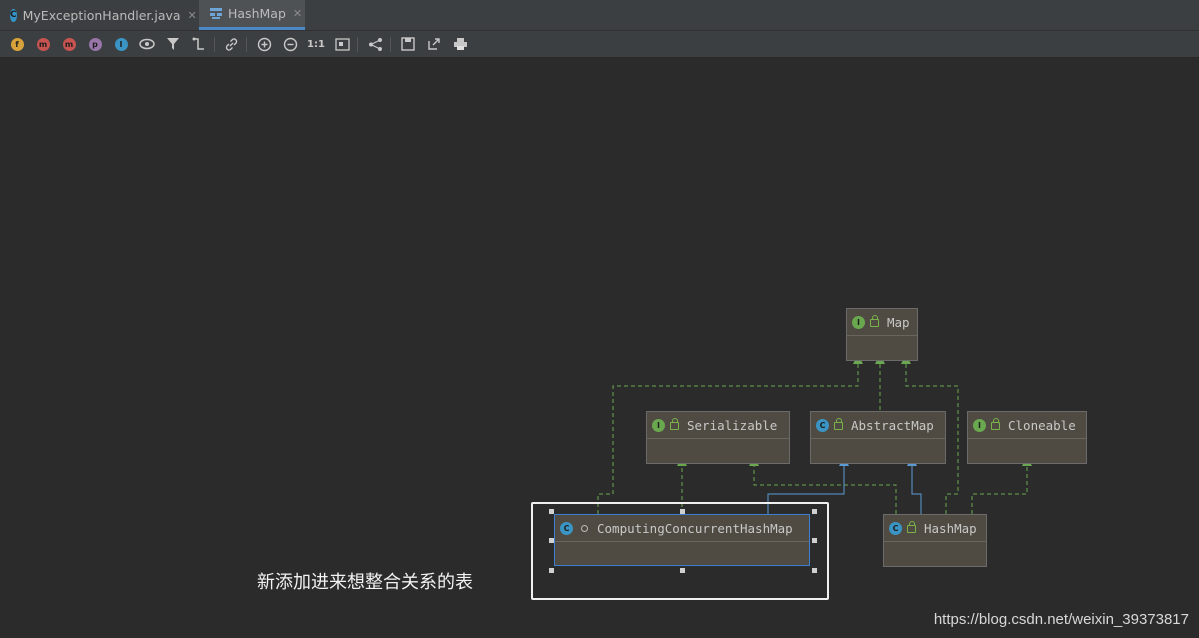  Describe the element at coordinates (935, 540) in the screenshot. I see `node-hashmap: C HashMap` at that location.